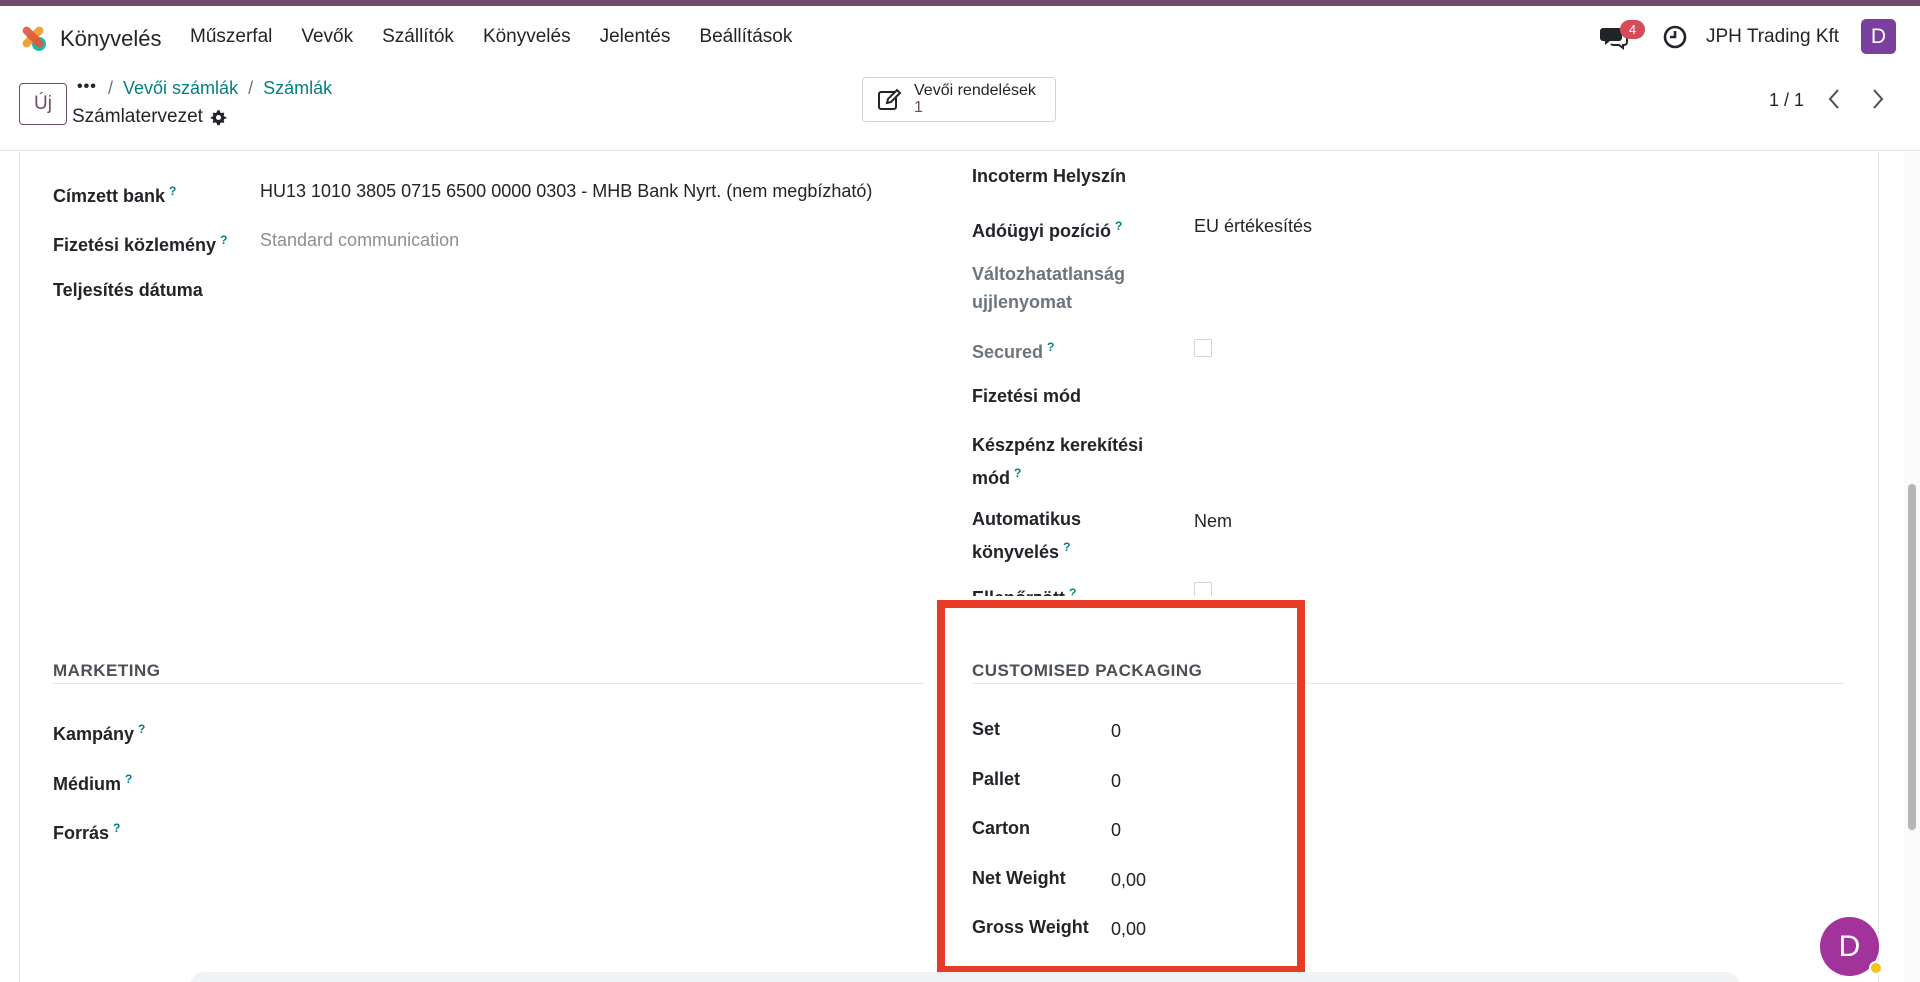  Describe the element at coordinates (918, 107) in the screenshot. I see `smart-button-count: 1` at that location.